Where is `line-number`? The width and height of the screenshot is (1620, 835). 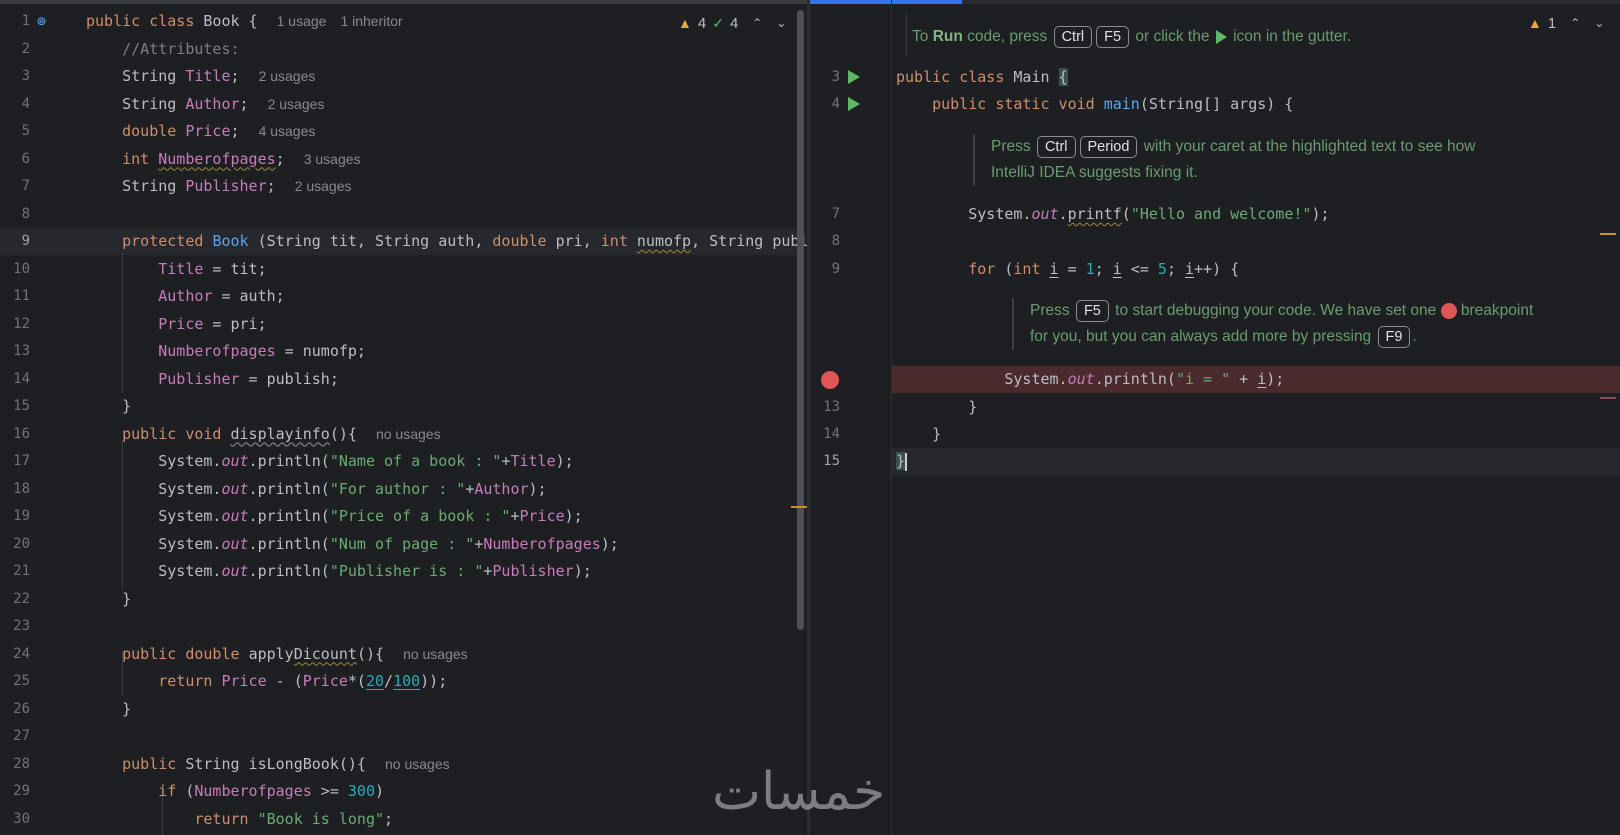
line-number is located at coordinates (825, 379).